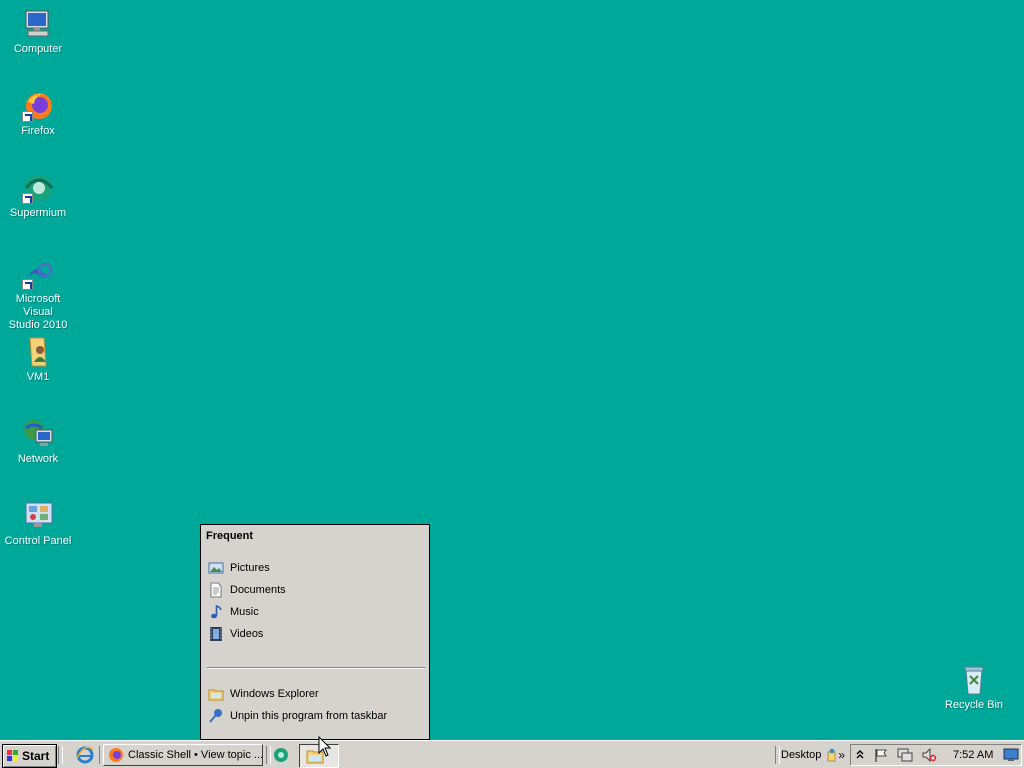 This screenshot has height=768, width=1024. What do you see at coordinates (841, 755) in the screenshot?
I see `toolbar-chevron: »` at bounding box center [841, 755].